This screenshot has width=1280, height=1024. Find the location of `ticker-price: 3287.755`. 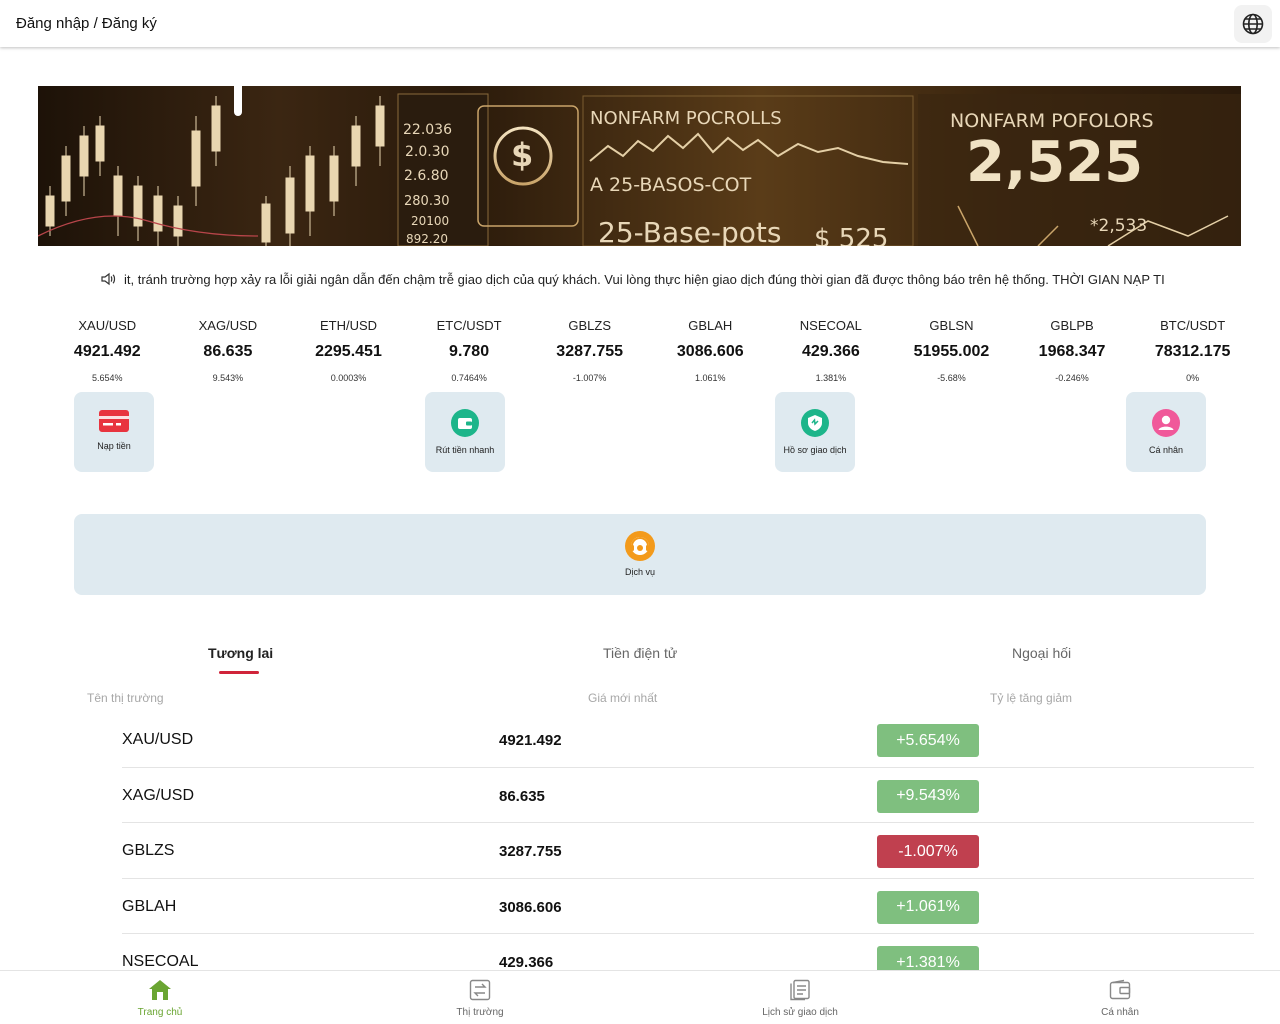

ticker-price: 3287.755 is located at coordinates (590, 351).